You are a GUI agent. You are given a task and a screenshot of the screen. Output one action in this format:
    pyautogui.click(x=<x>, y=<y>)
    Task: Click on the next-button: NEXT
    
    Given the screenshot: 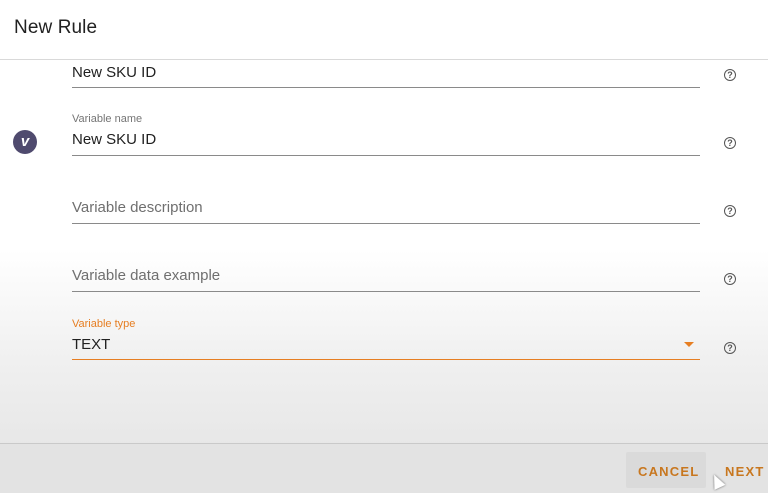 What is the action you would take?
    pyautogui.click(x=744, y=471)
    